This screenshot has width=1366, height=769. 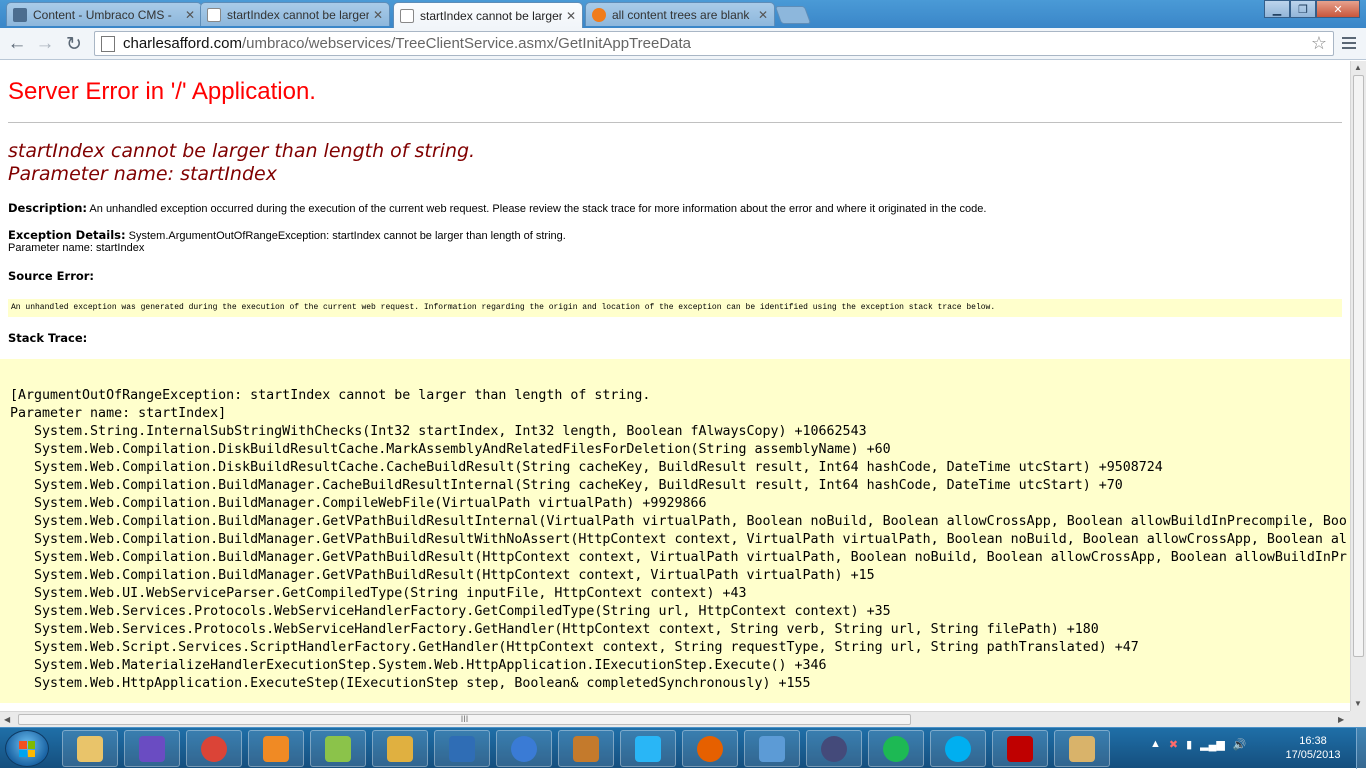 I want to click on taskbar-app-flash, so click(x=648, y=748).